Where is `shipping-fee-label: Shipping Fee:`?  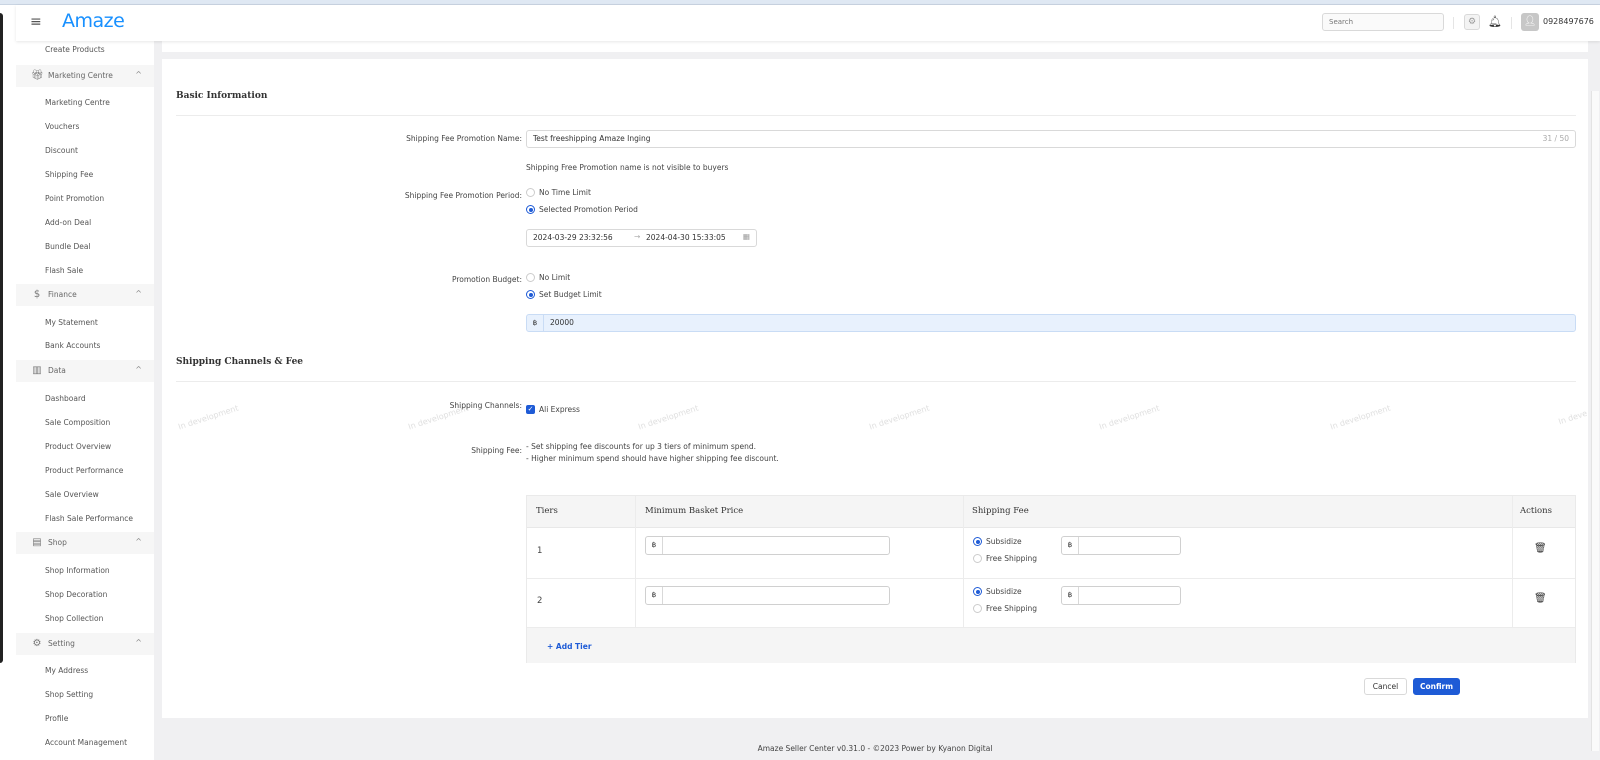
shipping-fee-label: Shipping Fee: is located at coordinates (496, 450).